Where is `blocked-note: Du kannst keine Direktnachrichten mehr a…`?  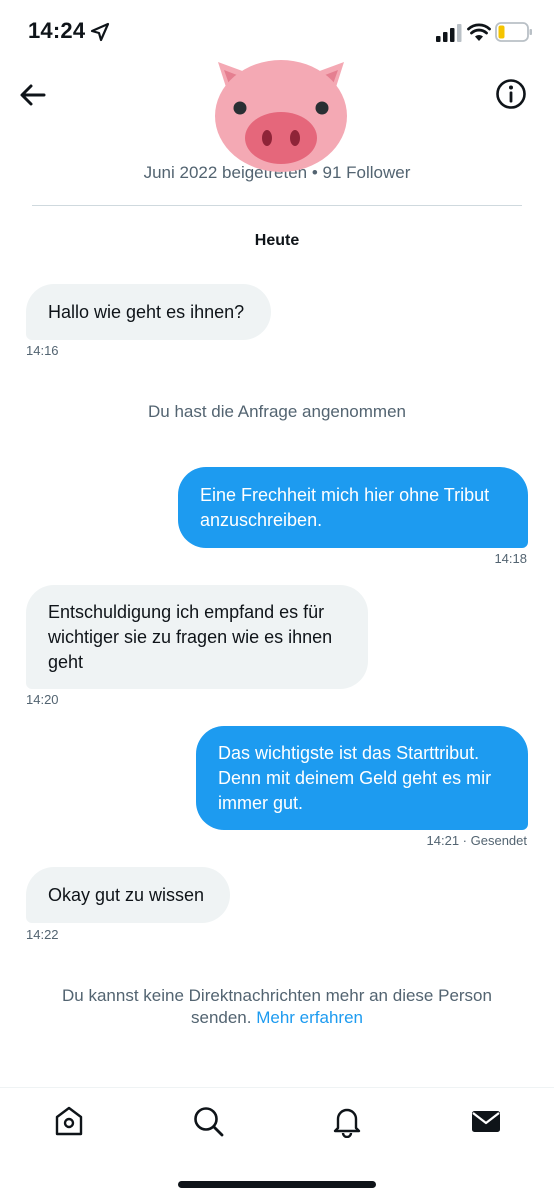 blocked-note: Du kannst keine Direktnachrichten mehr a… is located at coordinates (277, 1007).